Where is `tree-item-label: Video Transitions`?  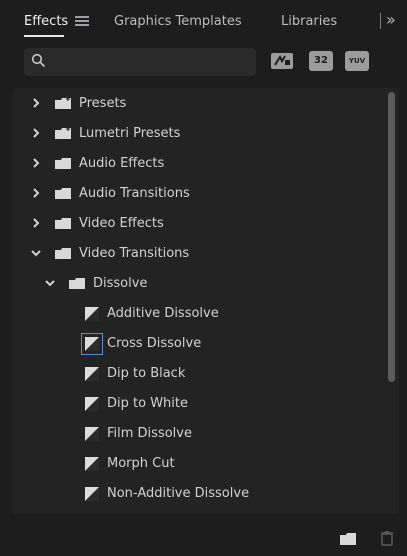
tree-item-label: Video Transitions is located at coordinates (134, 253).